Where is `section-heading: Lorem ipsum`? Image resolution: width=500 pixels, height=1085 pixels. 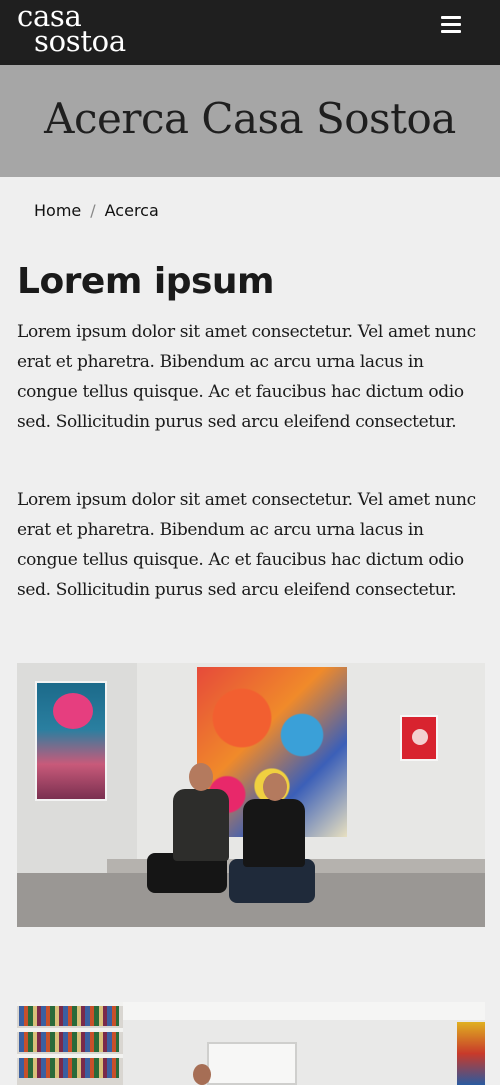
section-heading: Lorem ipsum is located at coordinates (146, 281).